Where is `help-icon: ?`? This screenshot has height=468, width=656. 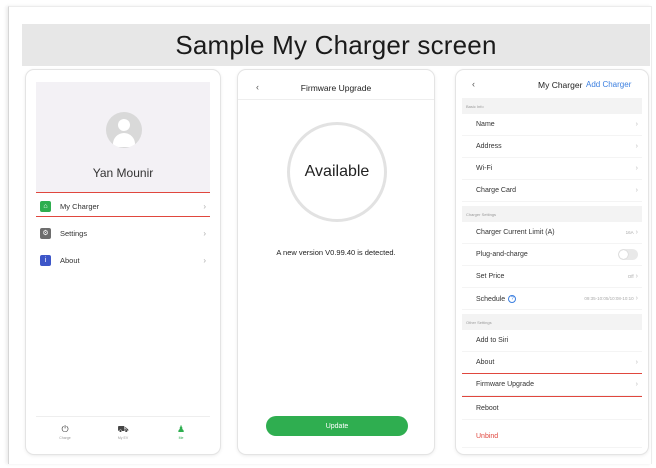
help-icon: ? is located at coordinates (512, 298).